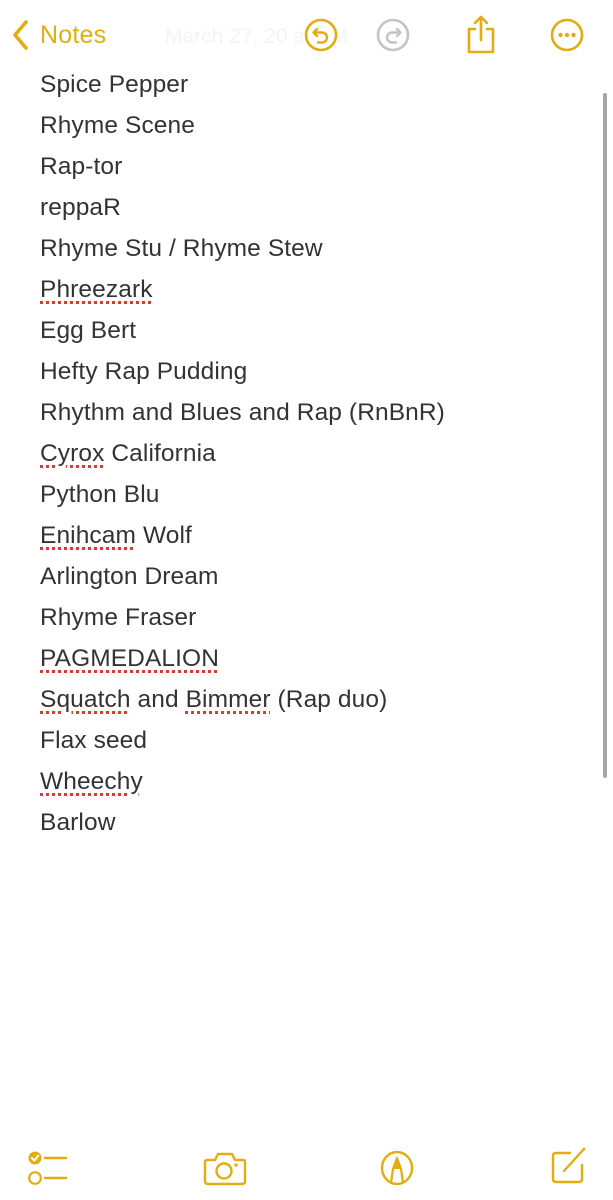 Image resolution: width=613 pixels, height=1200 pixels. Describe the element at coordinates (310, 617) in the screenshot. I see `note-line: Rhyme Fraser` at that location.